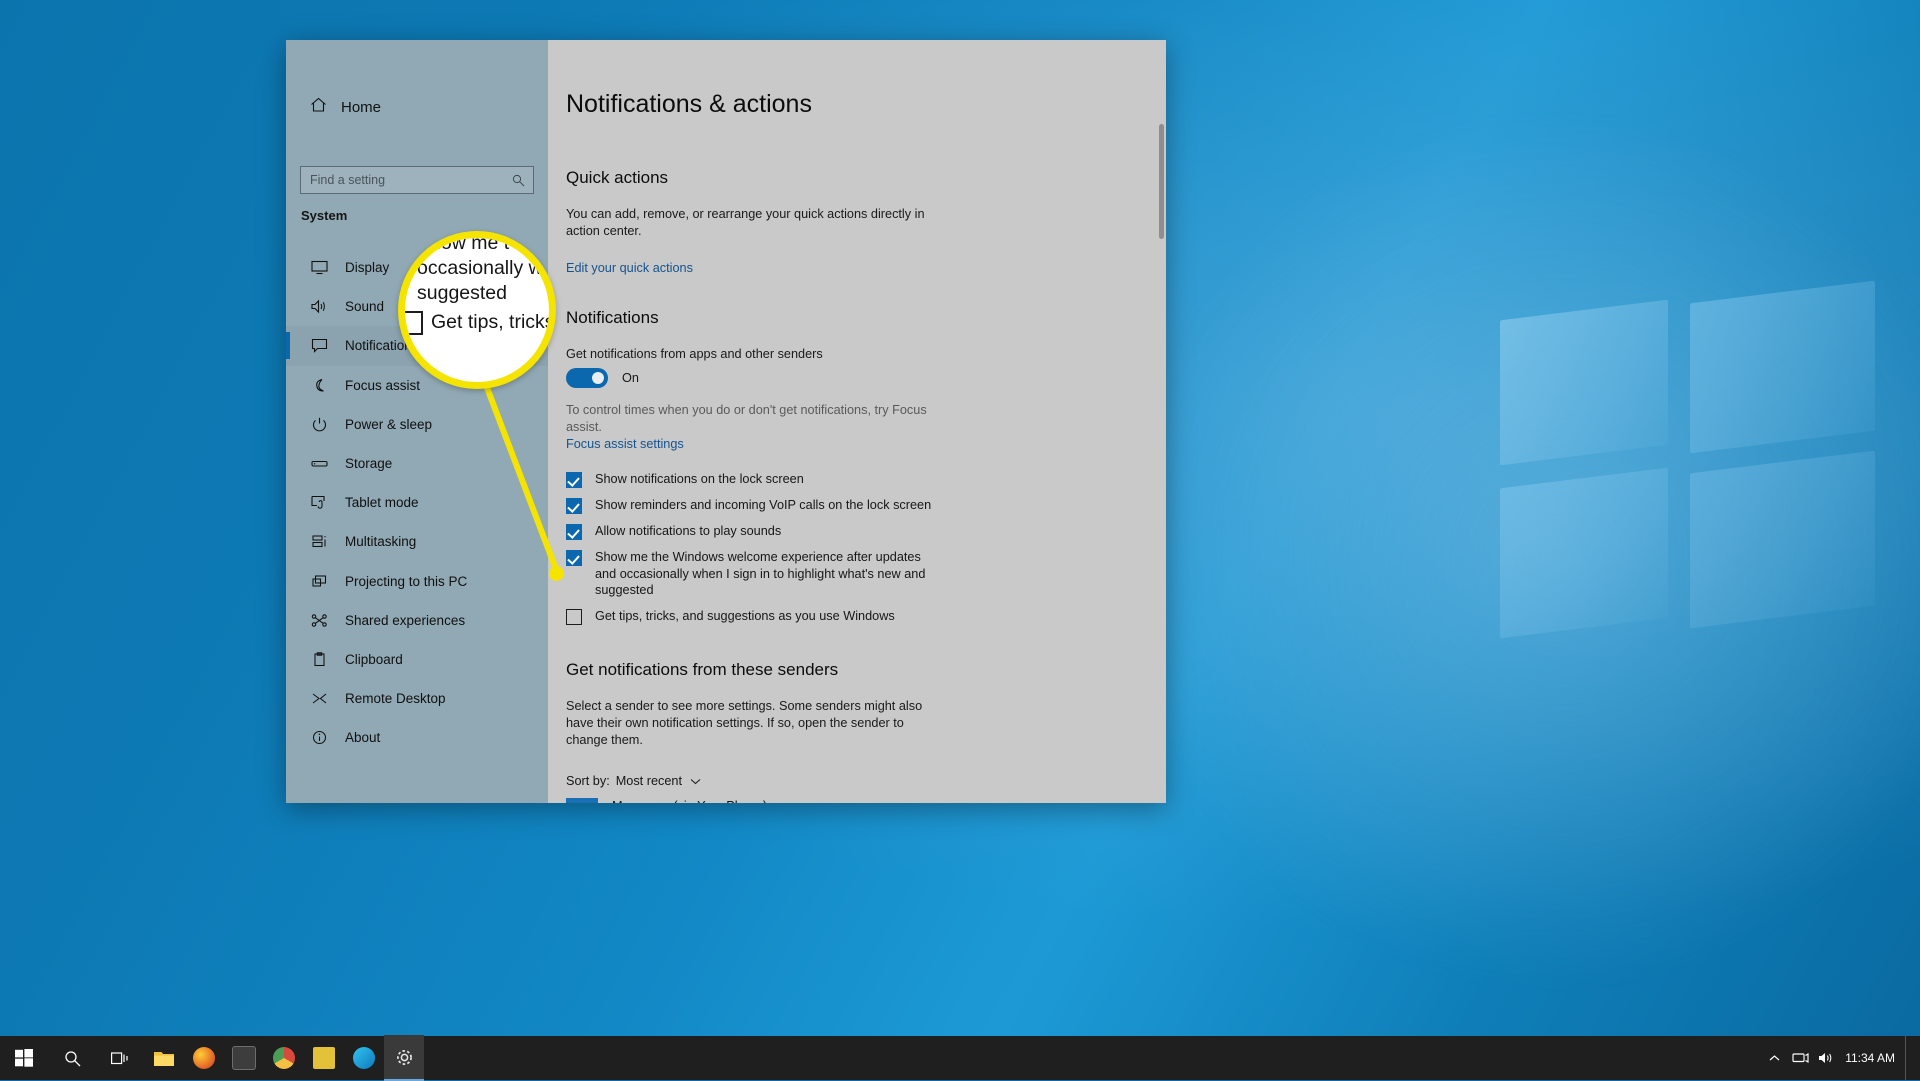 This screenshot has height=1081, width=1920. I want to click on chevron-down-icon, so click(694, 781).